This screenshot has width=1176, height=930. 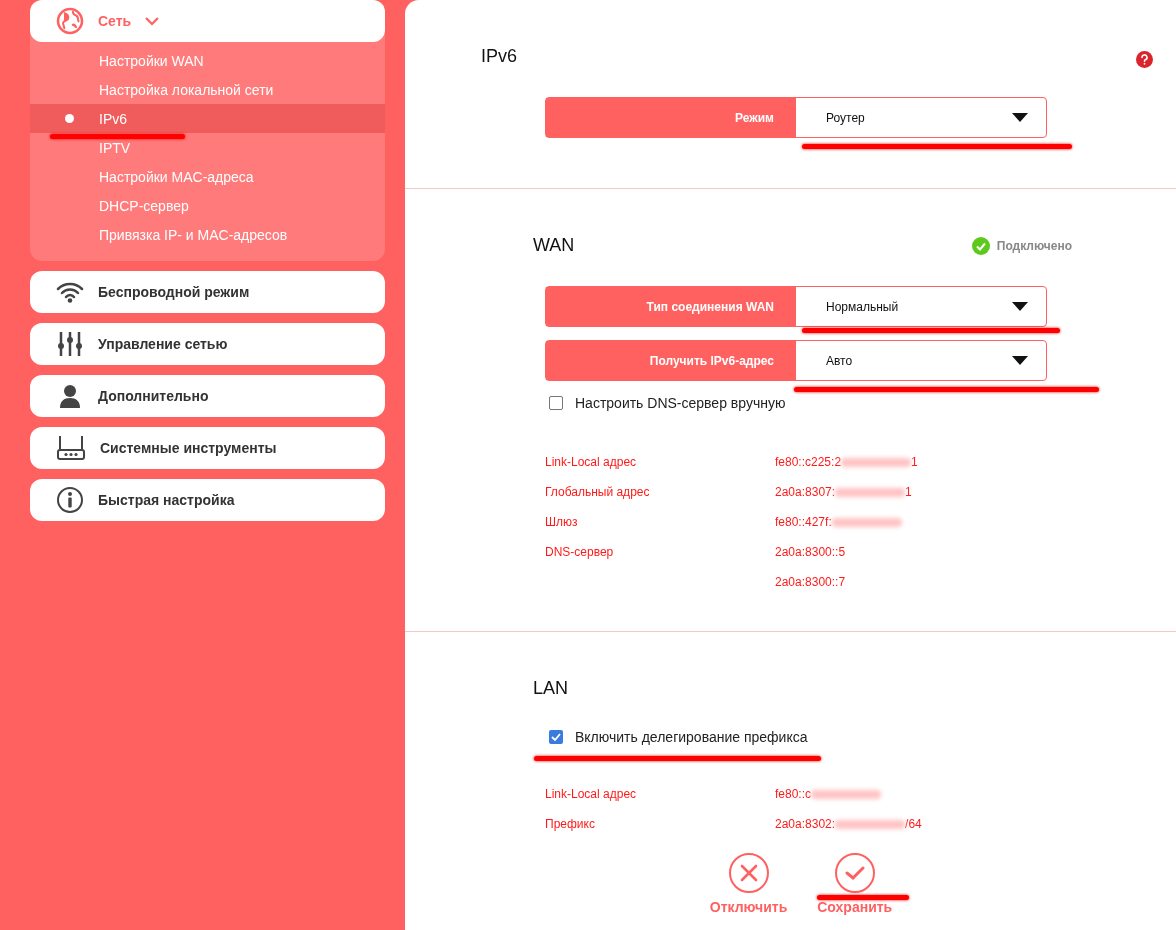 What do you see at coordinates (846, 462) in the screenshot?
I see `info-value: fe80::c225:2 1` at bounding box center [846, 462].